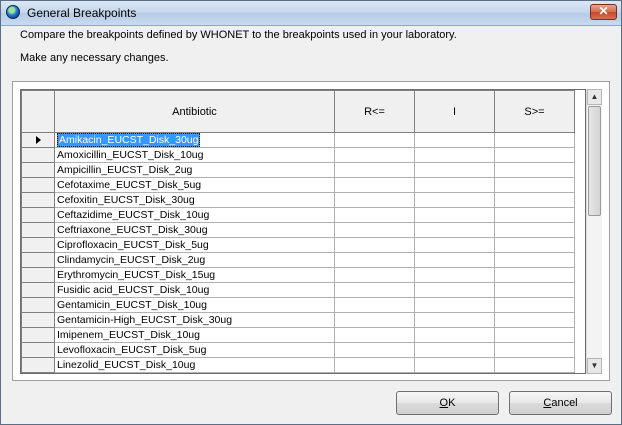  I want to click on table-row: Ceftriaxone_EUCST_Disk_30ug, so click(298, 230).